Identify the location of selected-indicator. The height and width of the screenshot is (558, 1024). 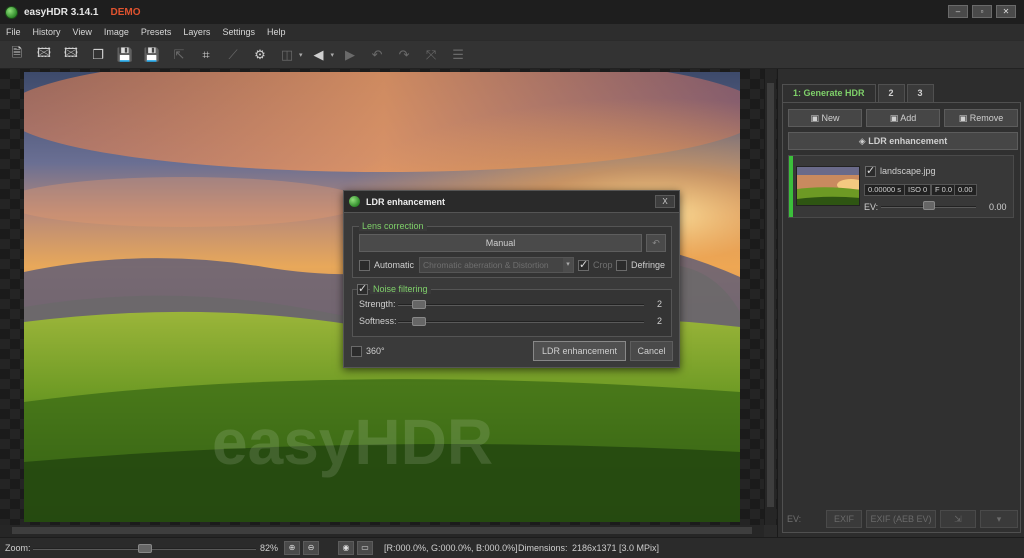
(791, 186).